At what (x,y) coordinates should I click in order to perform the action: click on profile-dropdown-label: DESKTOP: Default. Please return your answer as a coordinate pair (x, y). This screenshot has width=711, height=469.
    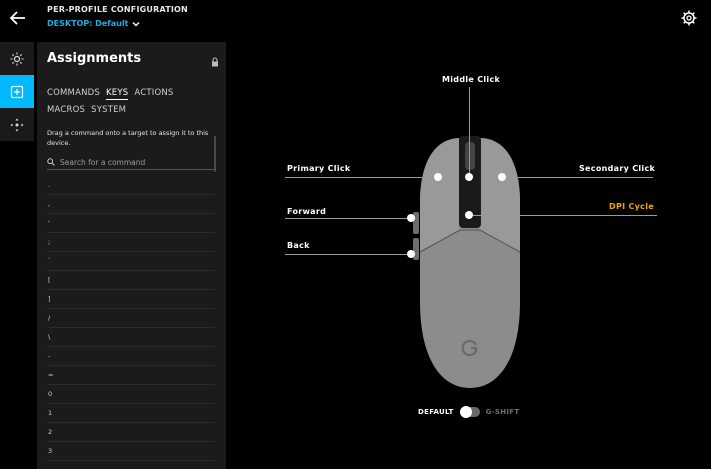
    Looking at the image, I should click on (88, 23).